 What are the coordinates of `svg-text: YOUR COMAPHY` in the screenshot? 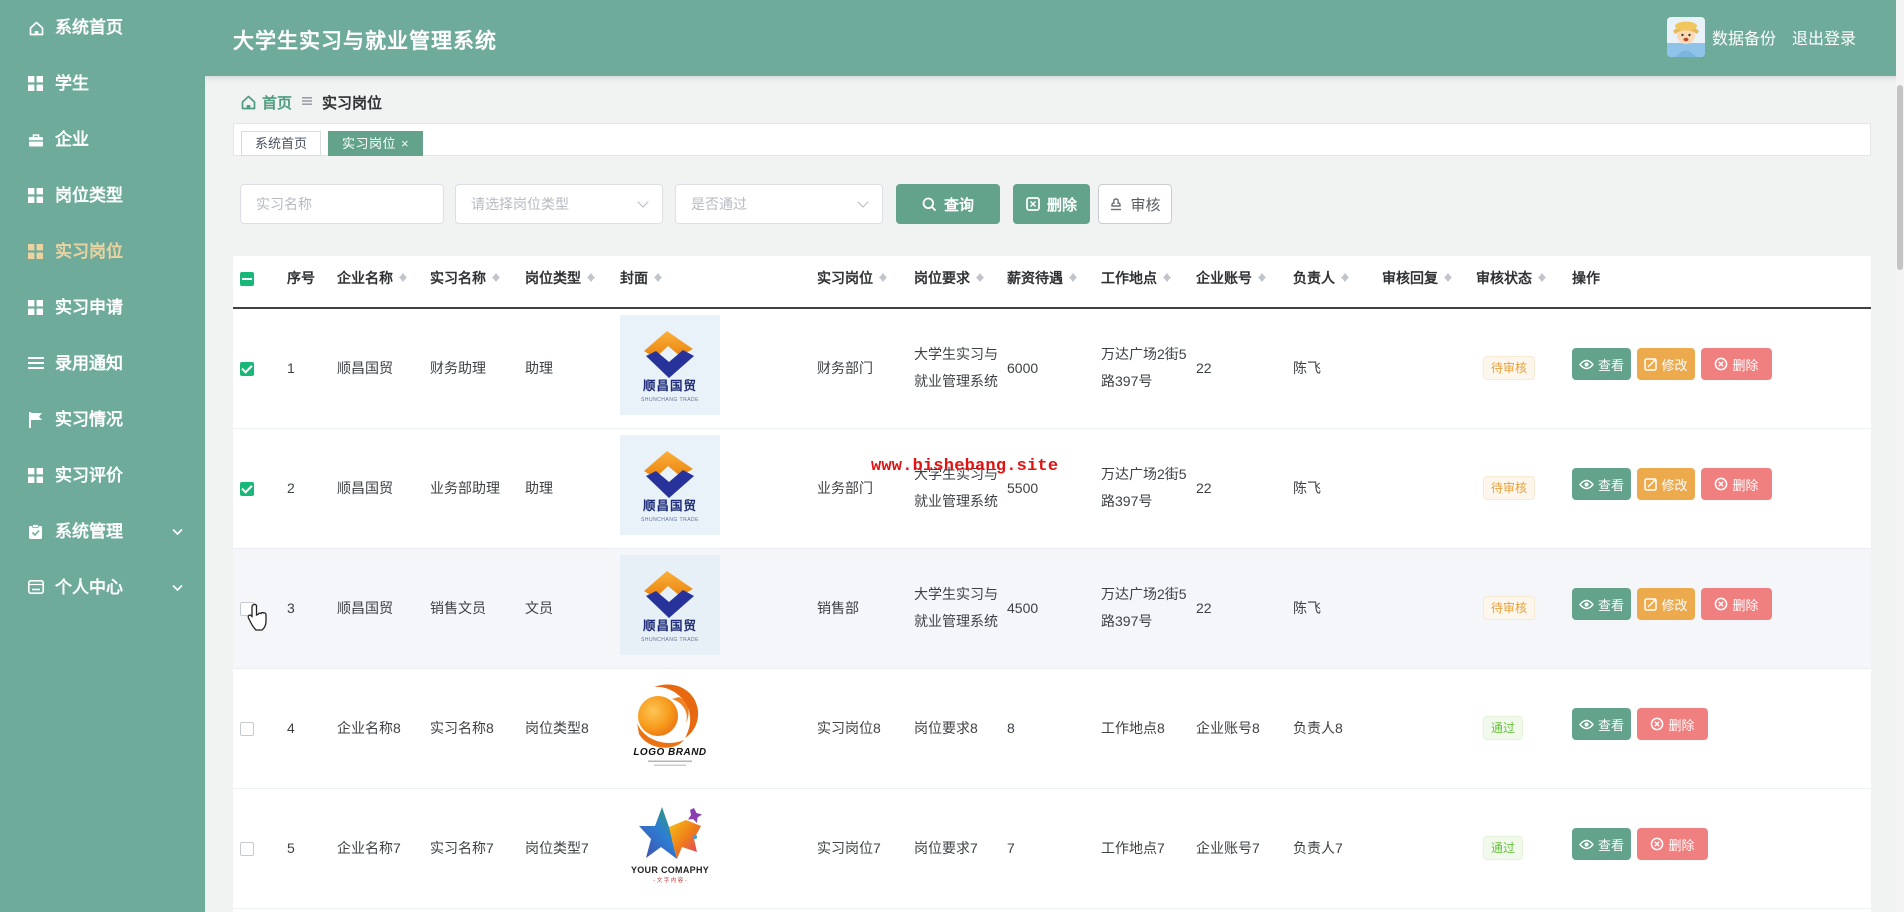 It's located at (670, 870).